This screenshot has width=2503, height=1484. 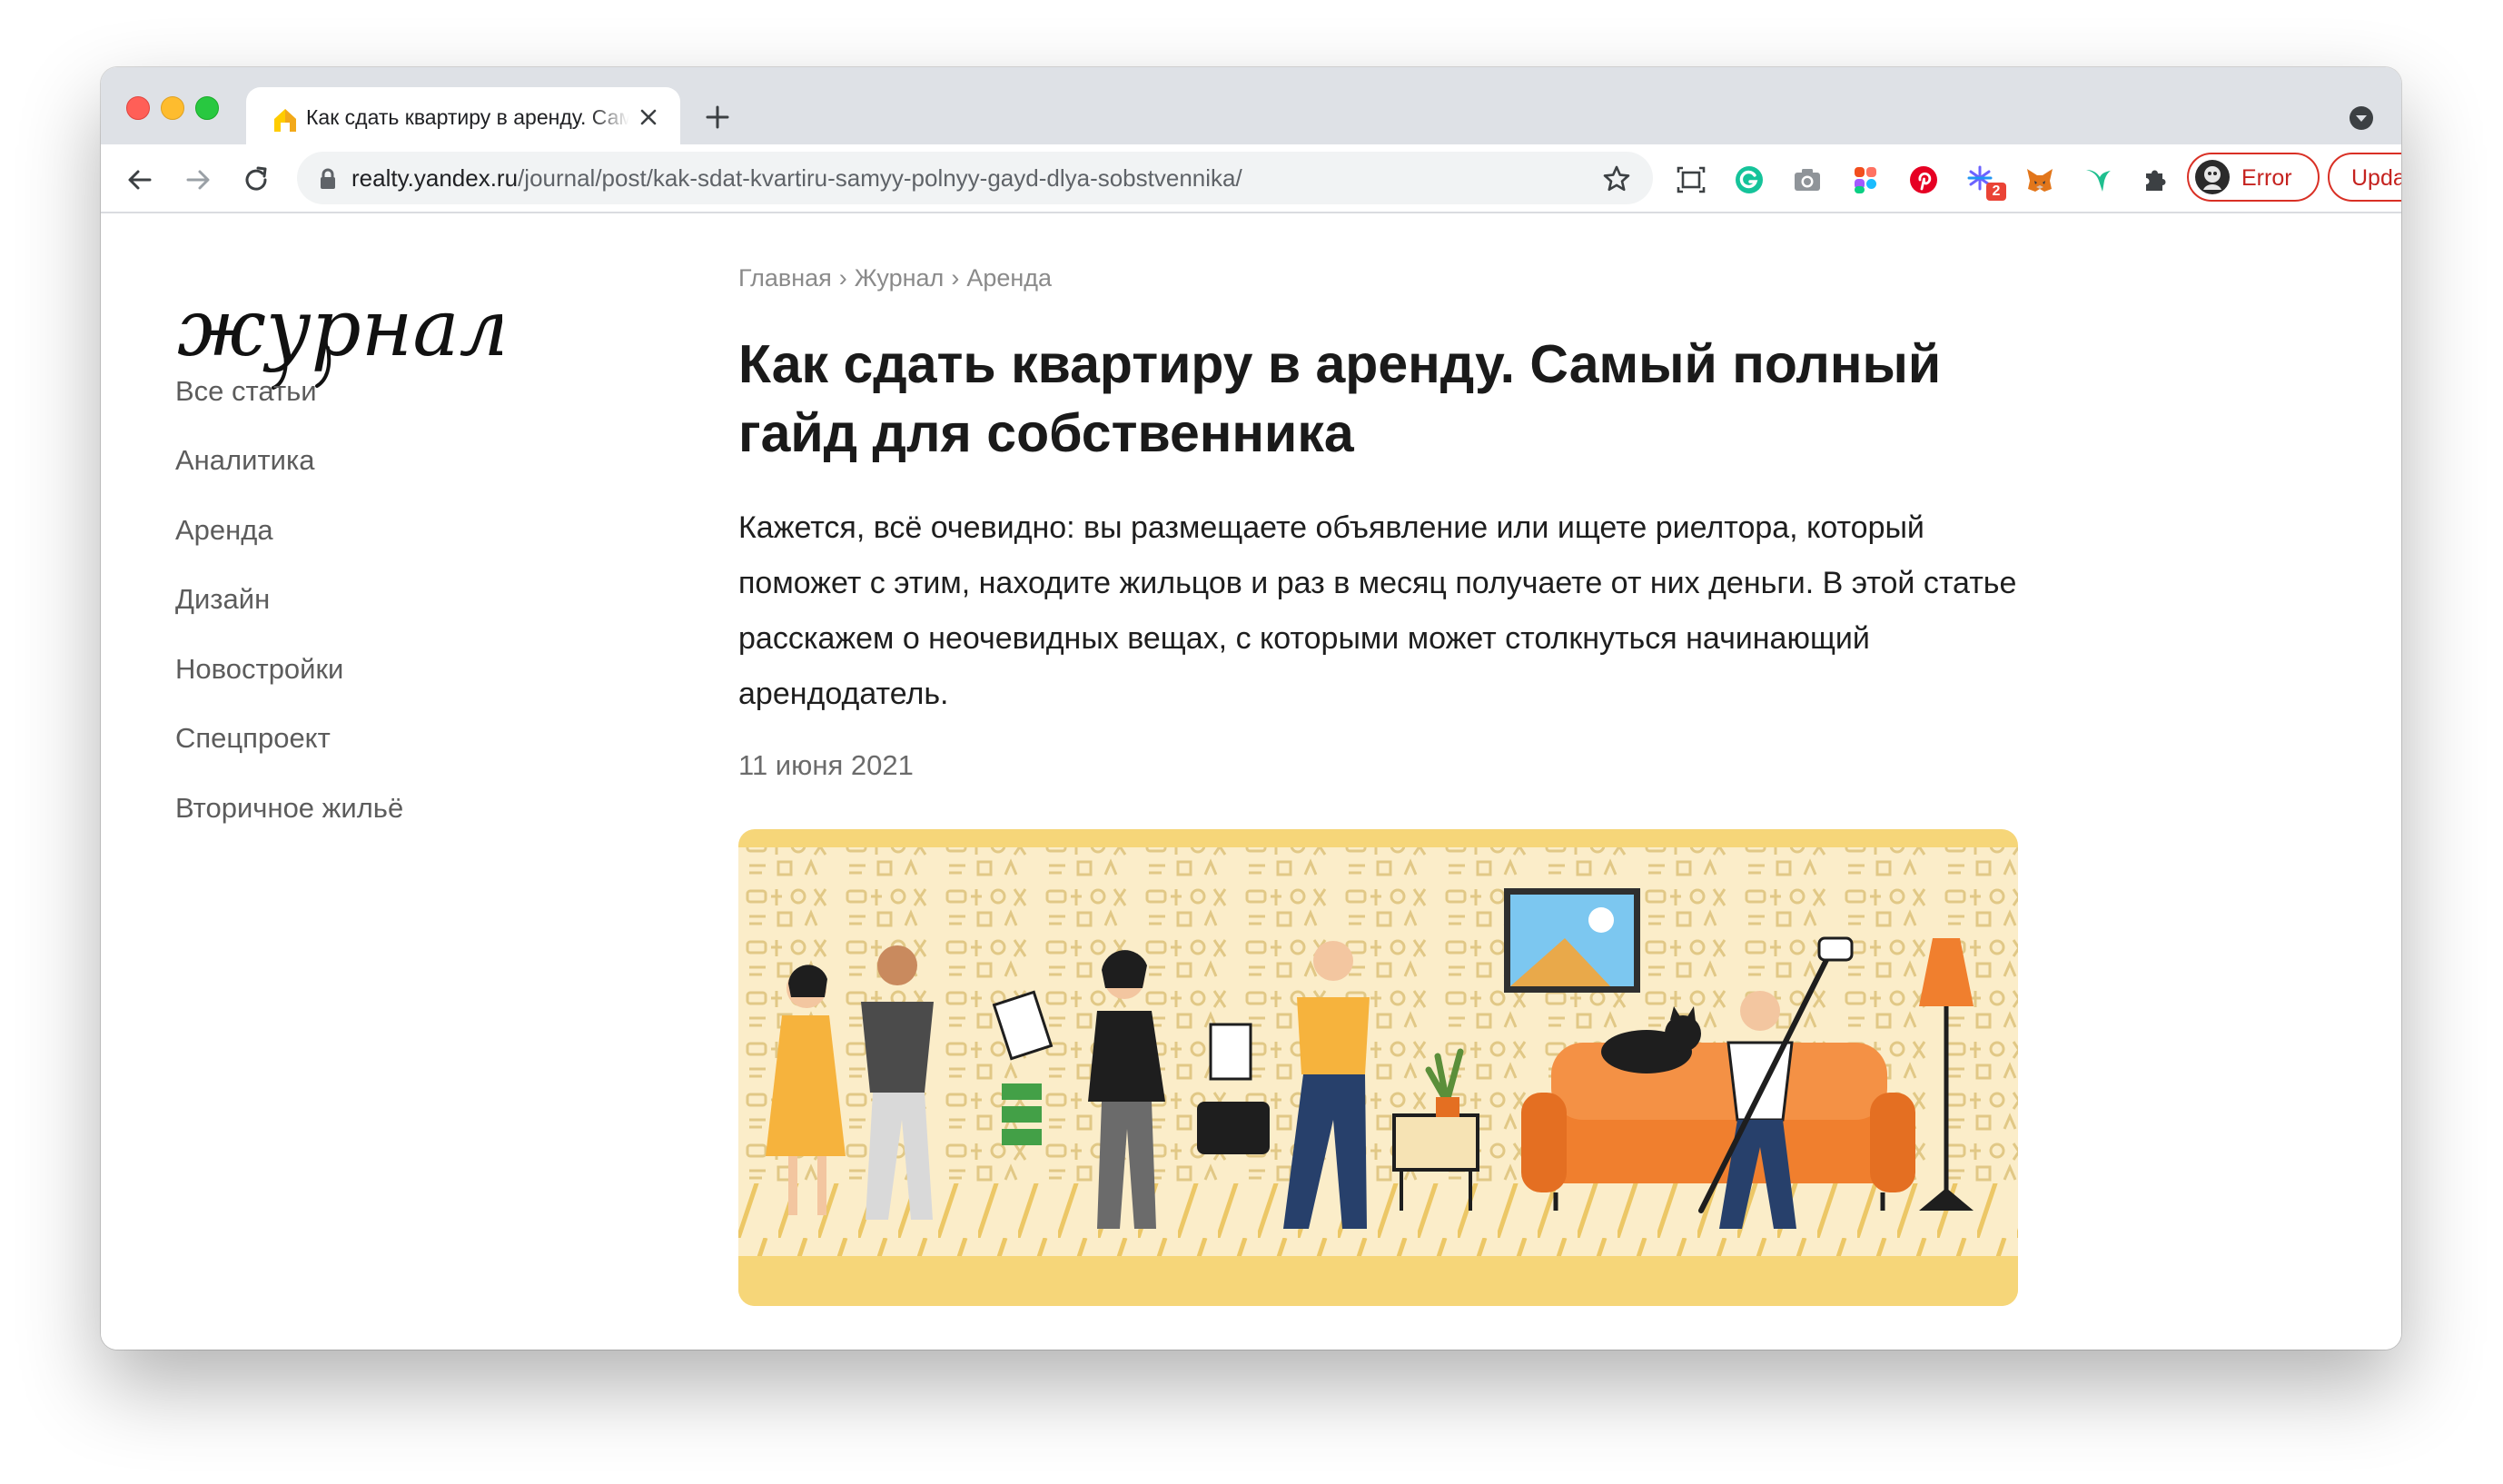 I want to click on sidebar-item-special-project: Спецпроект, so click(x=253, y=738).